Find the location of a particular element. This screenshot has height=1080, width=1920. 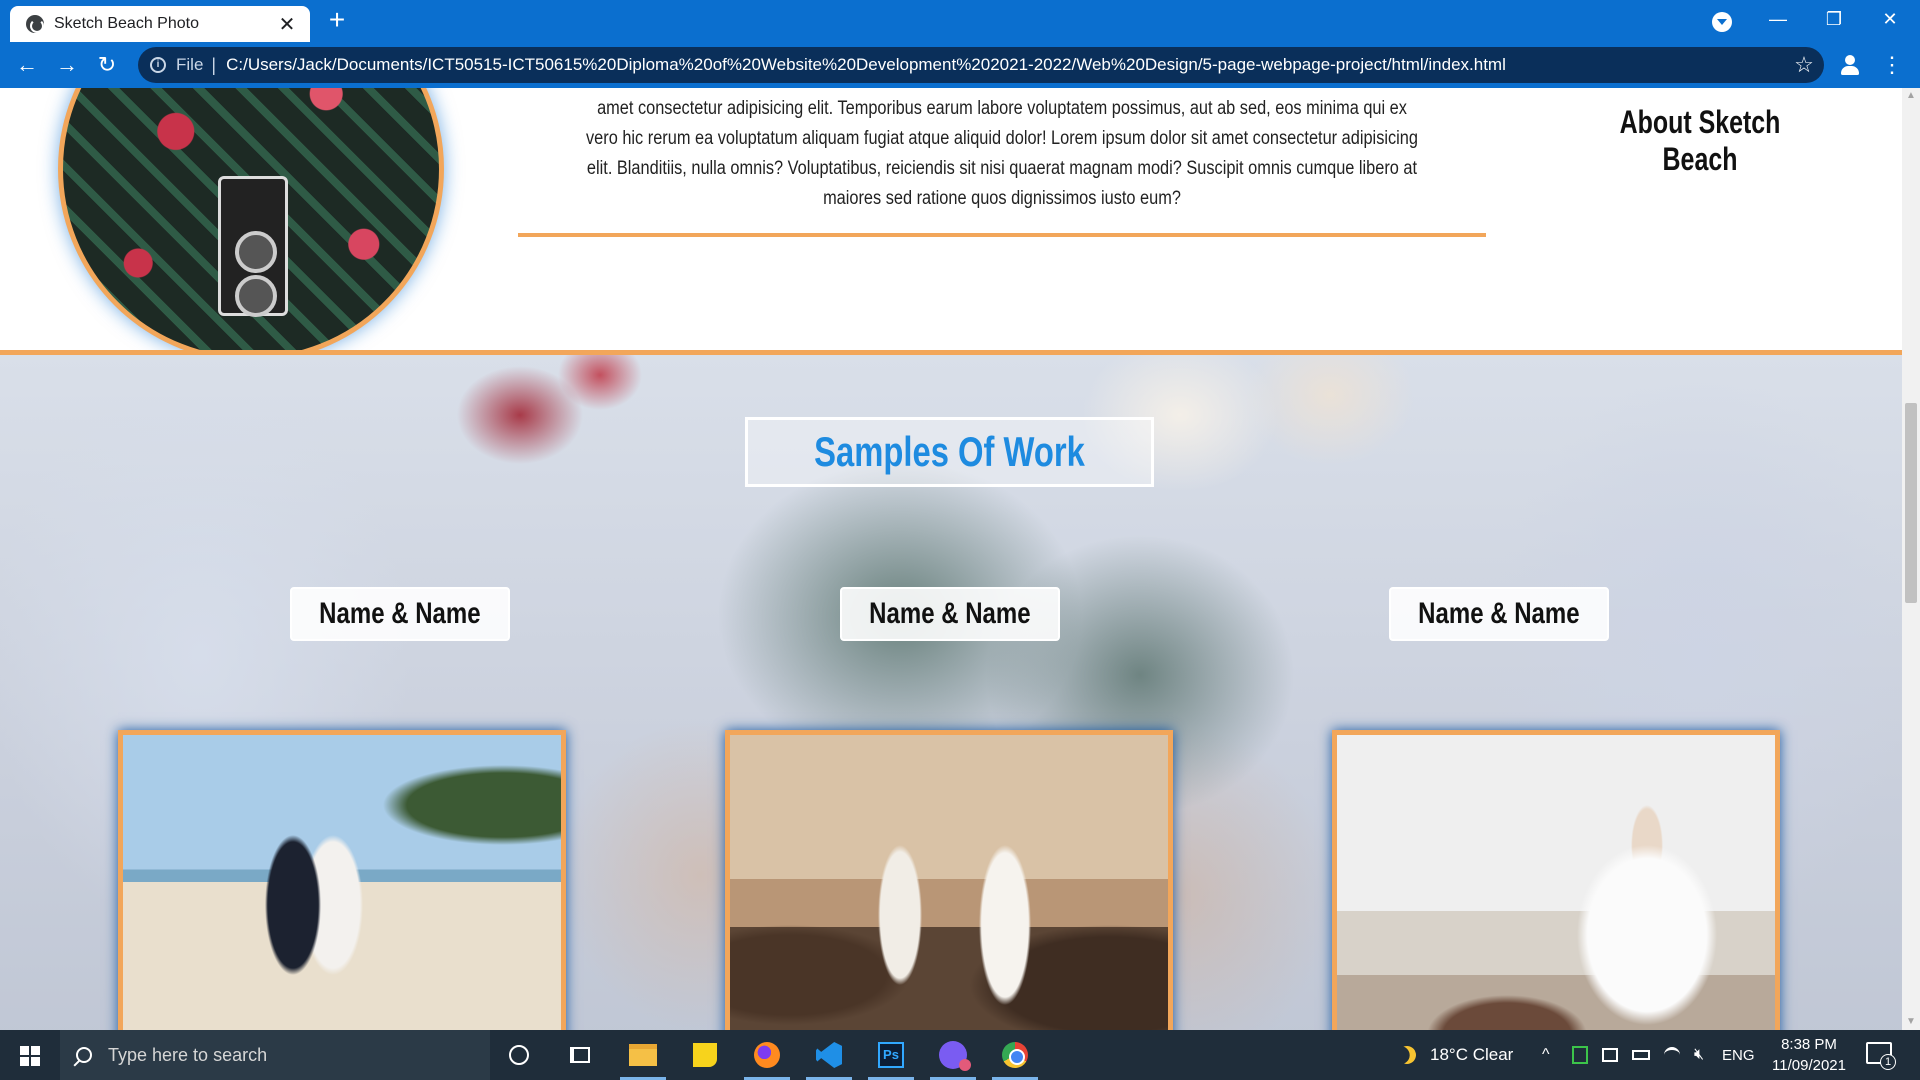

search-icon is located at coordinates (84, 1055).